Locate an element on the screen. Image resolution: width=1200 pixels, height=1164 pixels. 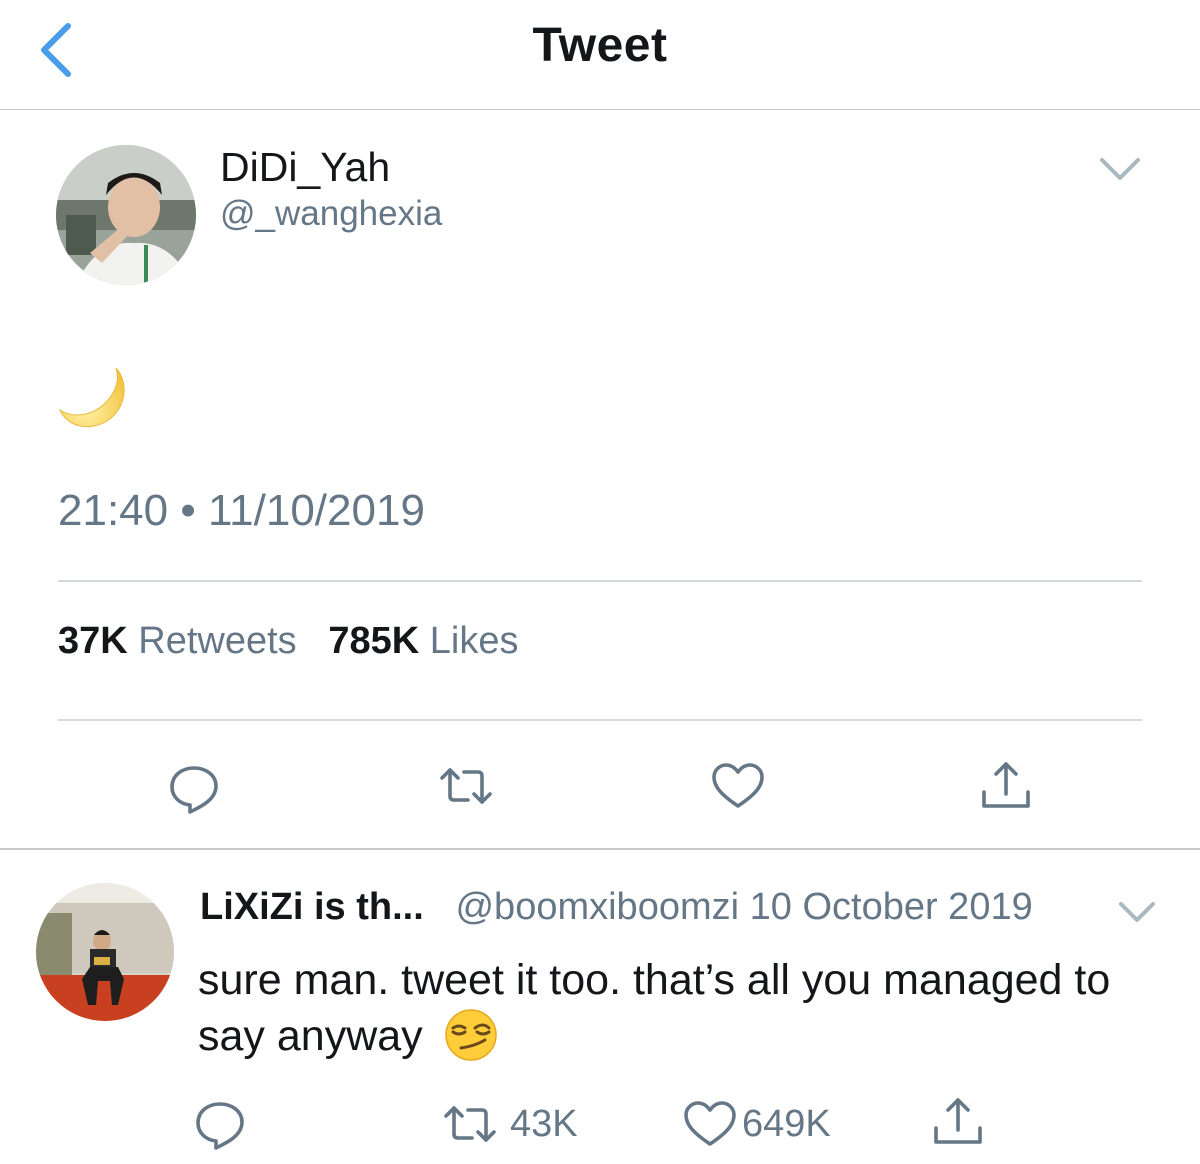
crescent-moon-emoji is located at coordinates (91, 397).